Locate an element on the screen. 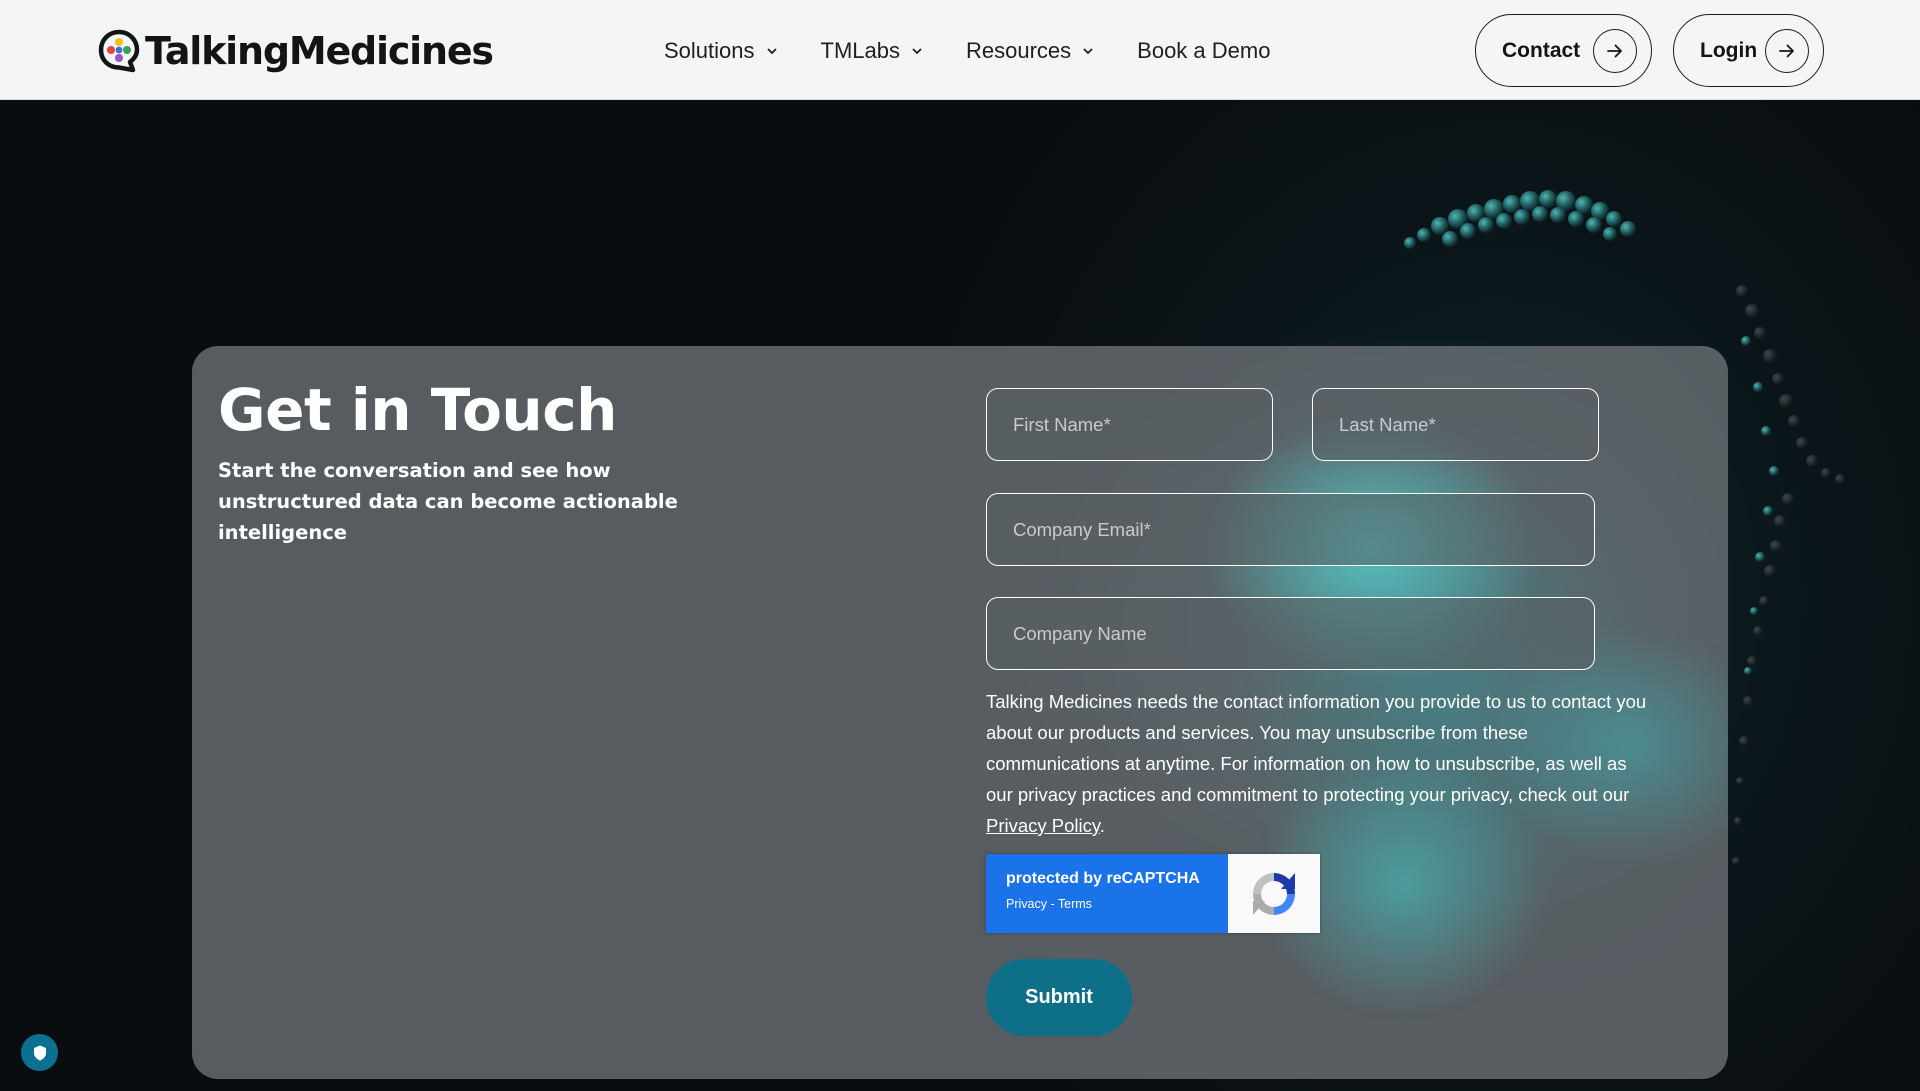 The width and height of the screenshot is (1920, 1091). nav-resources: Resources is located at coordinates (1030, 51).